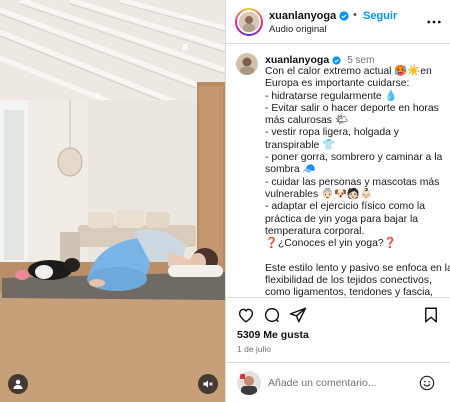  I want to click on comment-input, so click(343, 383).